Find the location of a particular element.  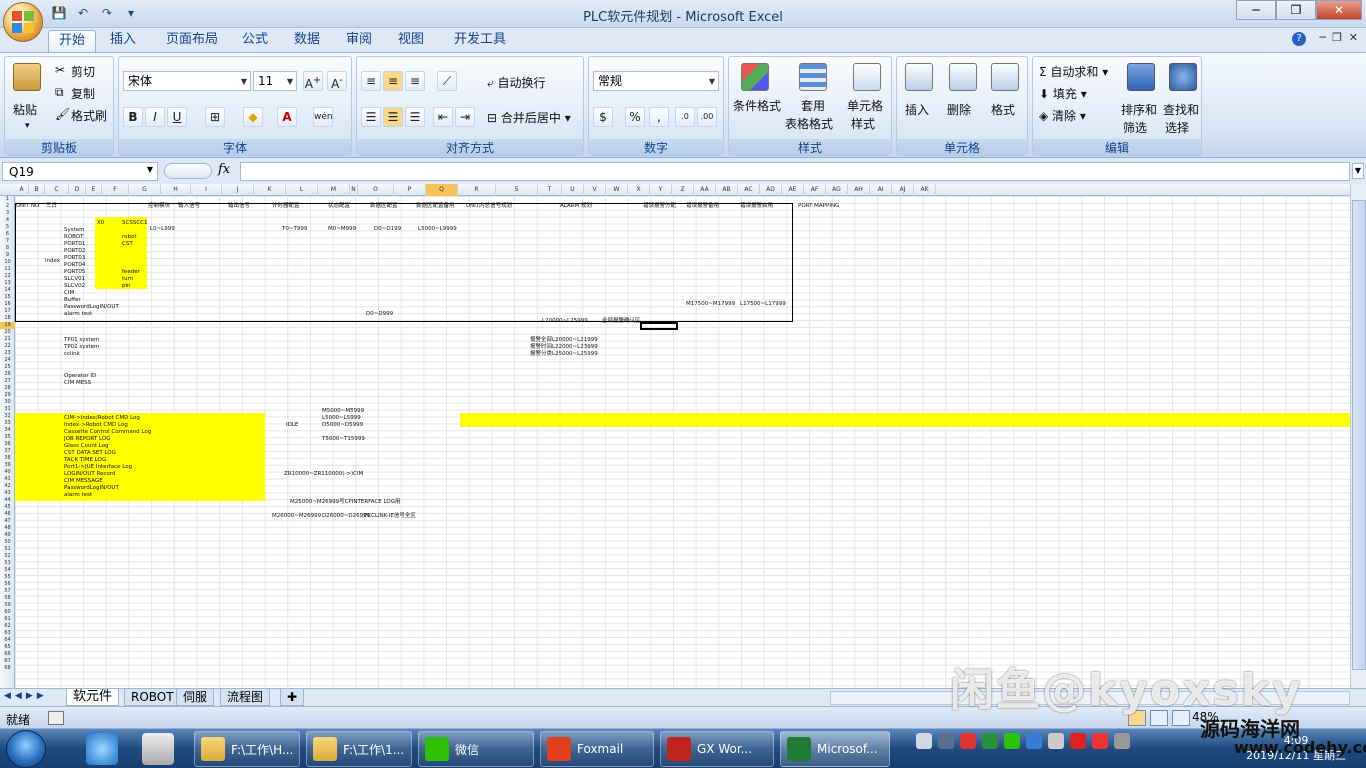

cell-text: PORT MAPPING is located at coordinates (818, 206).